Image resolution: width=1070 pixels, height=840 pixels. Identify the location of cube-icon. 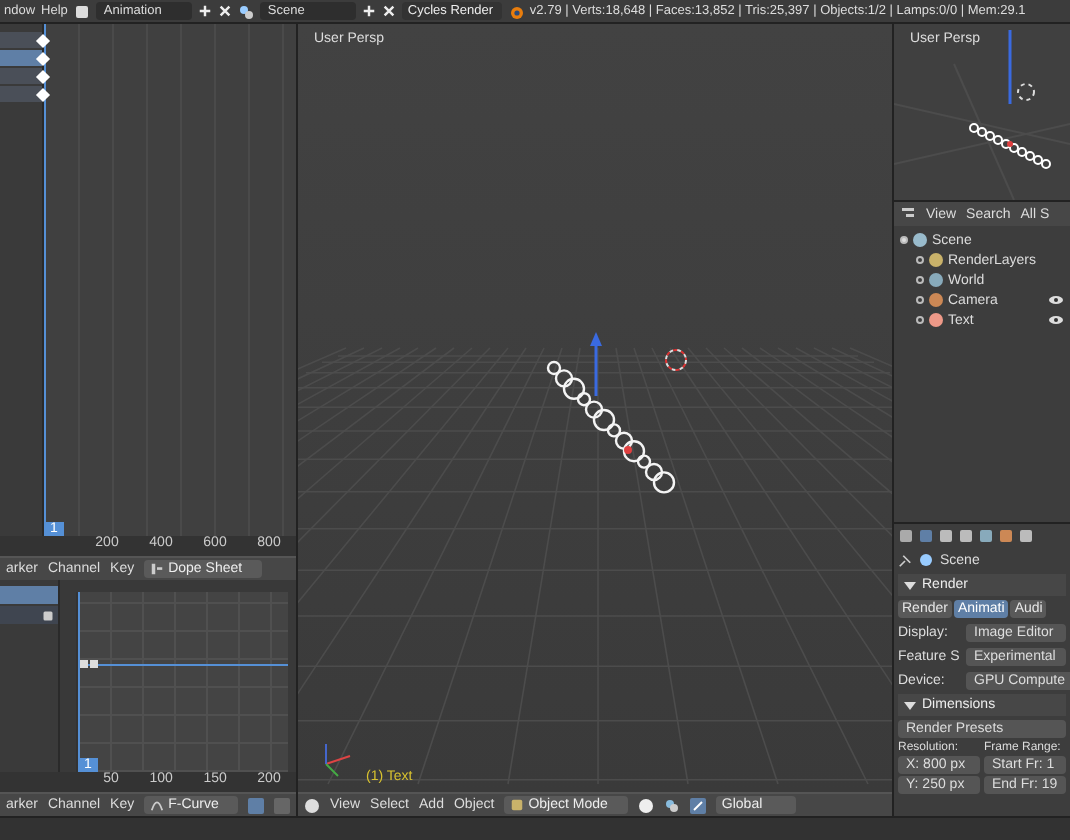
(517, 805).